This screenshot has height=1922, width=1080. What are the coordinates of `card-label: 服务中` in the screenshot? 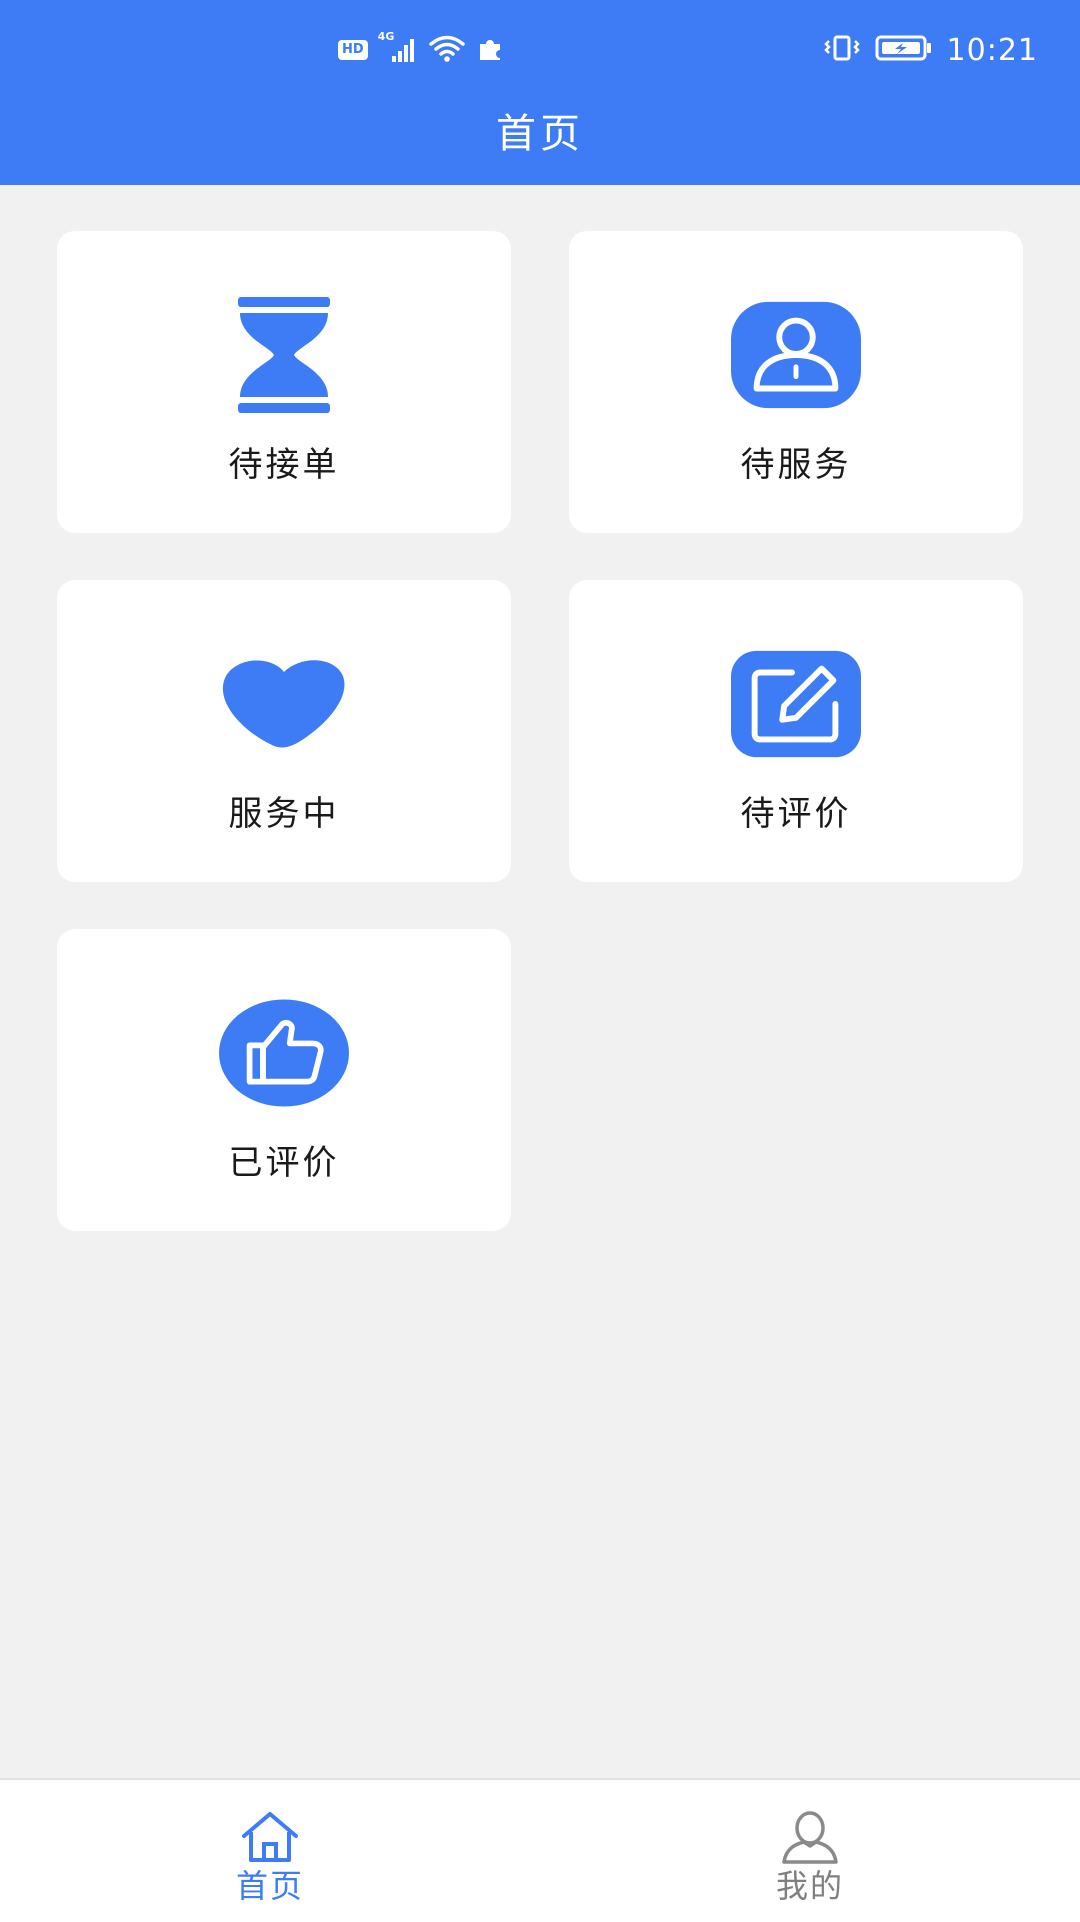 It's located at (284, 814).